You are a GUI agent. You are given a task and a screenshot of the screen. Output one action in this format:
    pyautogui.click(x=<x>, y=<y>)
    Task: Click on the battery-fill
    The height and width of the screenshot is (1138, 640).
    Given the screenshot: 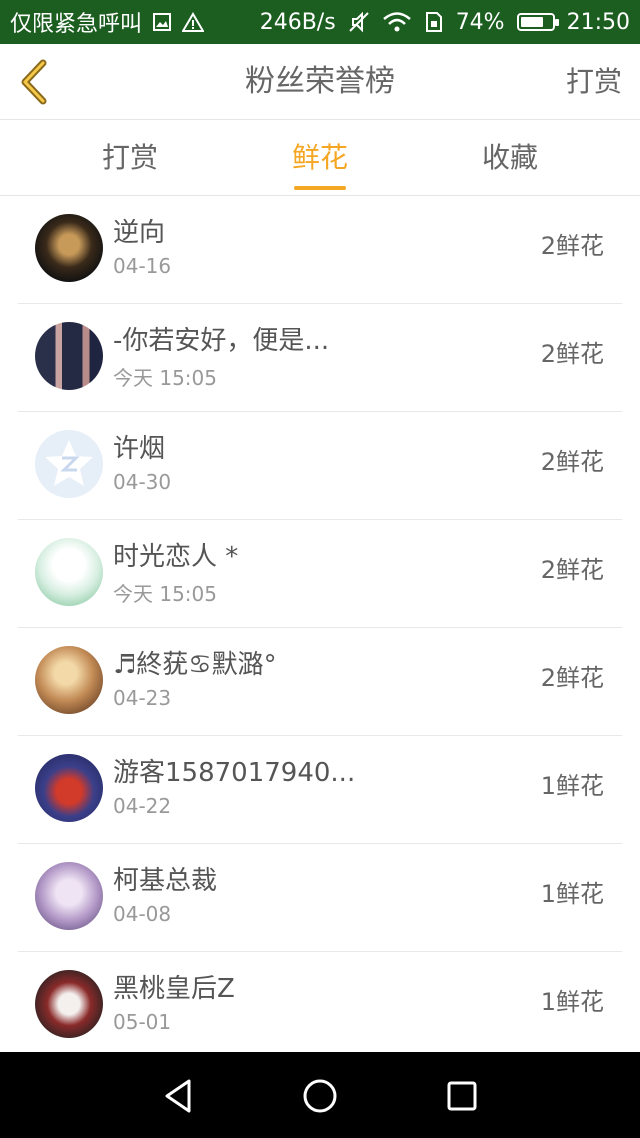 What is the action you would take?
    pyautogui.click(x=531, y=22)
    